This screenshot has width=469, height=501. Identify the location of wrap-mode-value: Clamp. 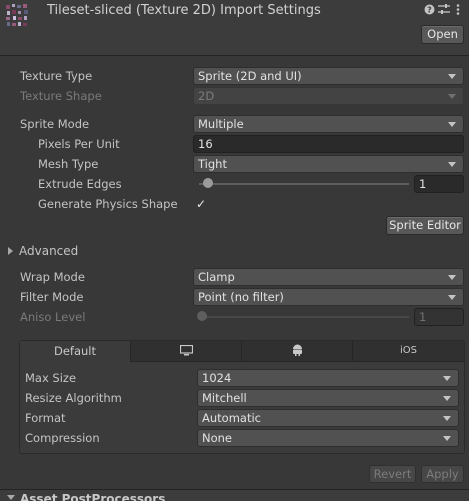
(216, 277).